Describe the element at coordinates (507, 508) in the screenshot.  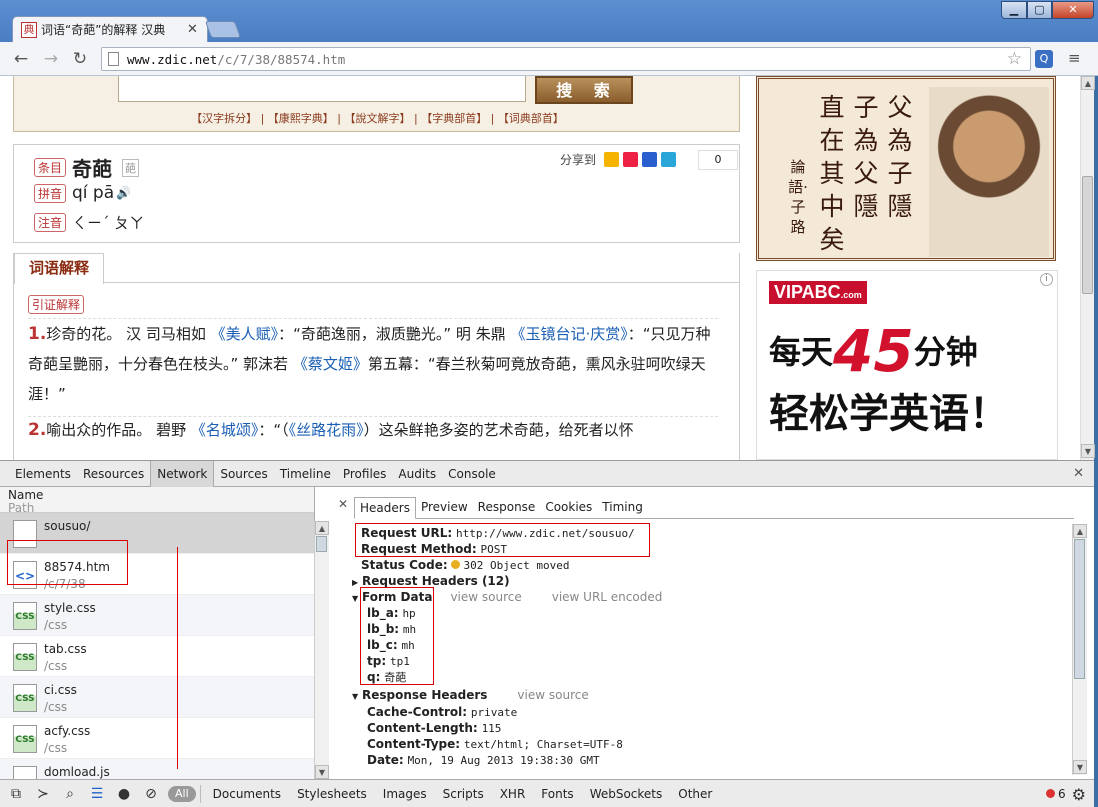
I see `tab-response: Response` at that location.